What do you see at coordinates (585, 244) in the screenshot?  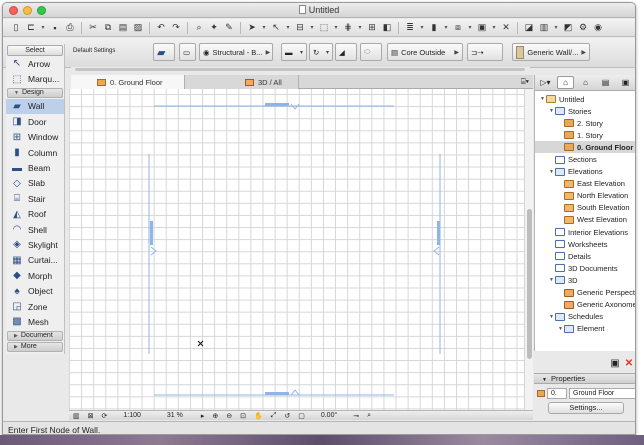 I see `tree-item: Worksheets` at bounding box center [585, 244].